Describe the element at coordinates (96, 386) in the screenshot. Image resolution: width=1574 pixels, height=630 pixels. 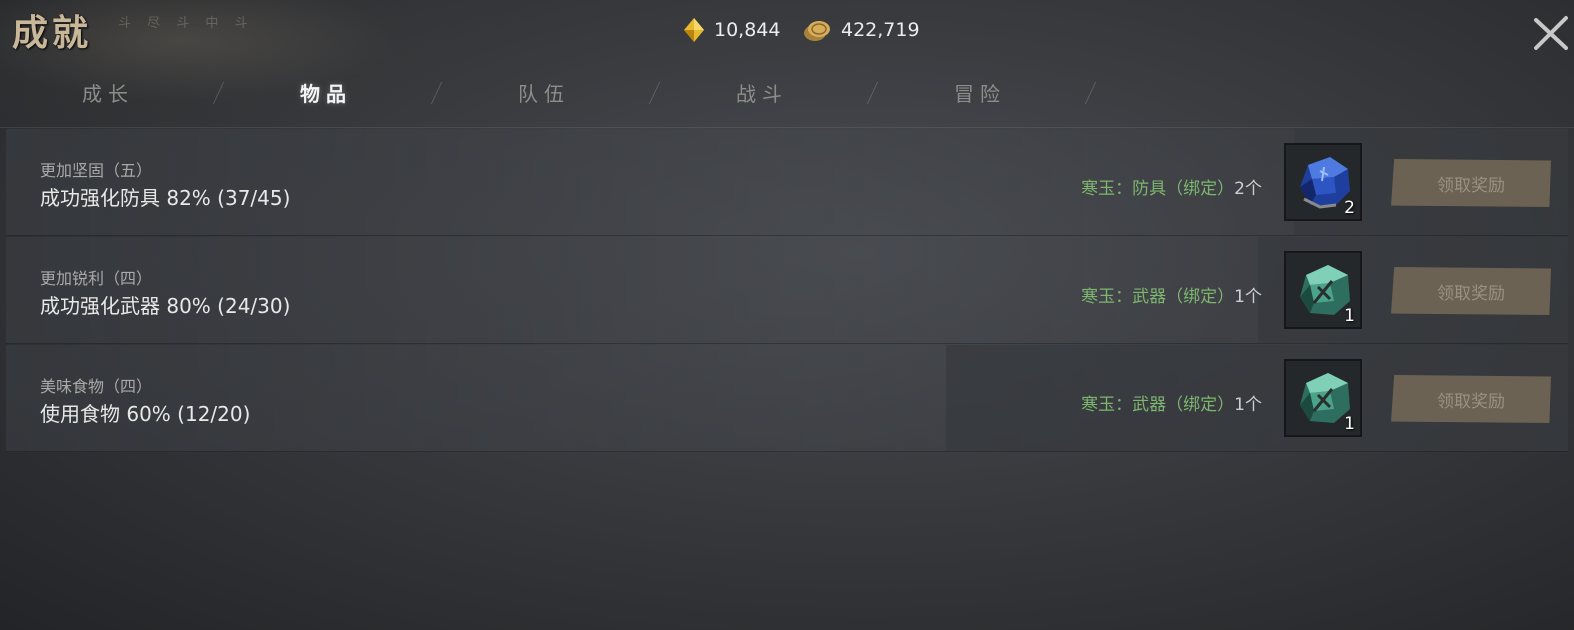
I see `achievement-name: 美味食物（四）` at that location.